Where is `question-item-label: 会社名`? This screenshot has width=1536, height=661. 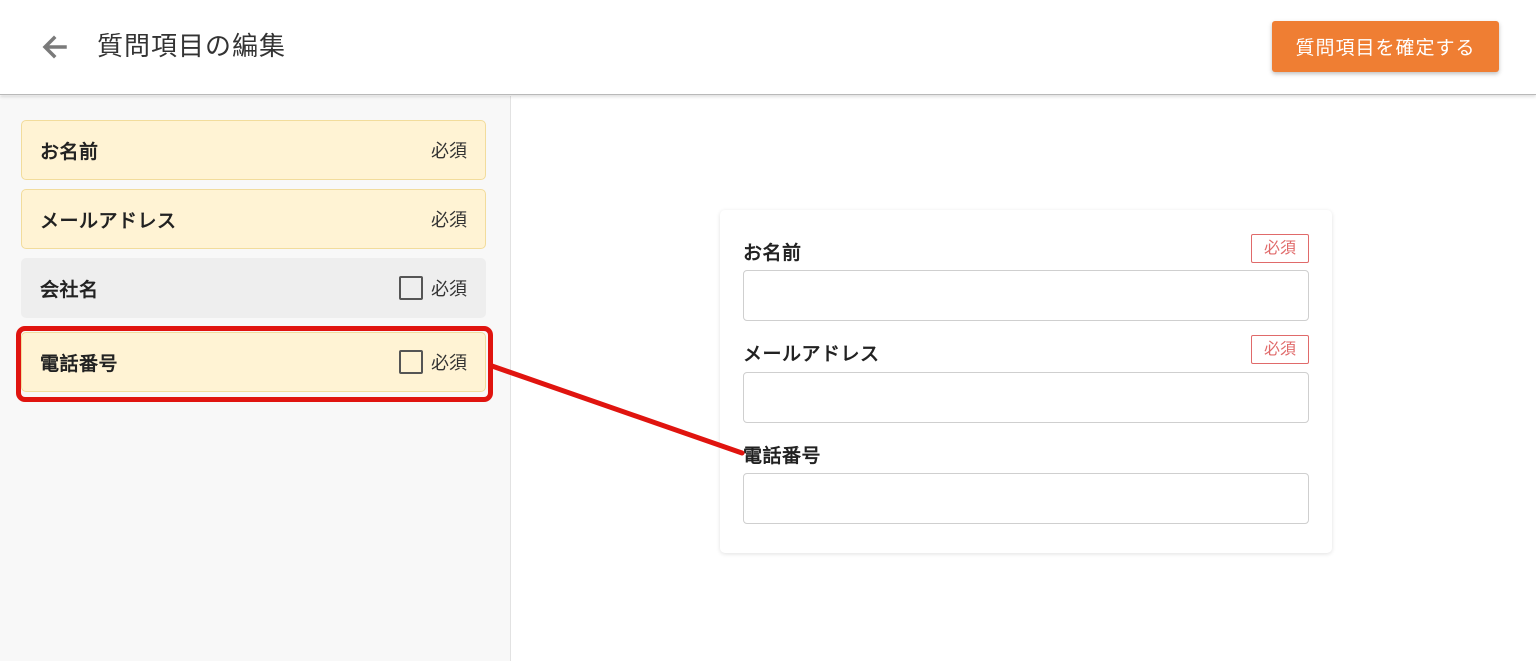 question-item-label: 会社名 is located at coordinates (69, 289).